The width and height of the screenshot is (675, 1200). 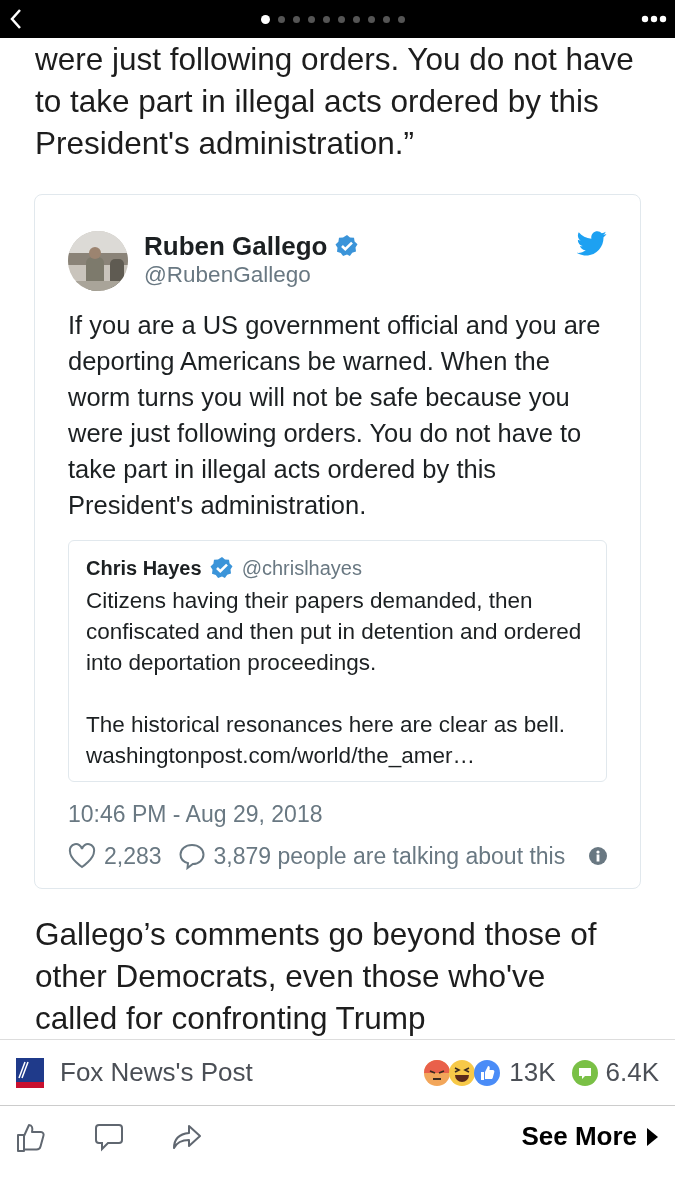 I want to click on article-text: were just following orders. You do not have to take part in illegal acts ordered by this President's administration.”, so click(x=334, y=101).